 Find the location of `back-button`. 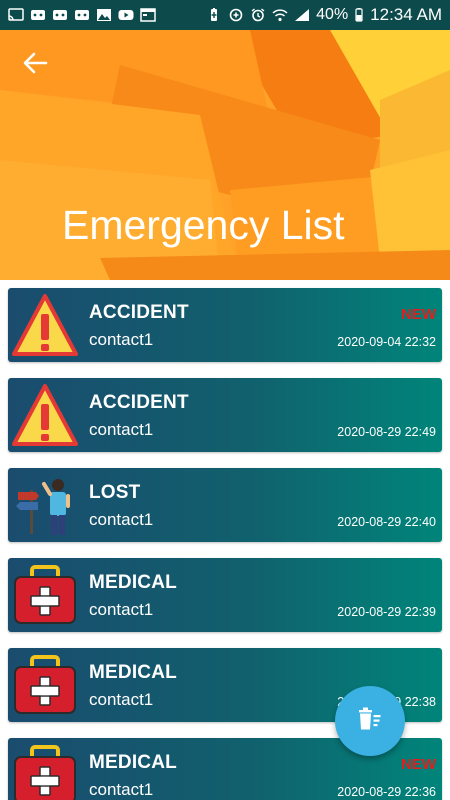

back-button is located at coordinates (35, 65).